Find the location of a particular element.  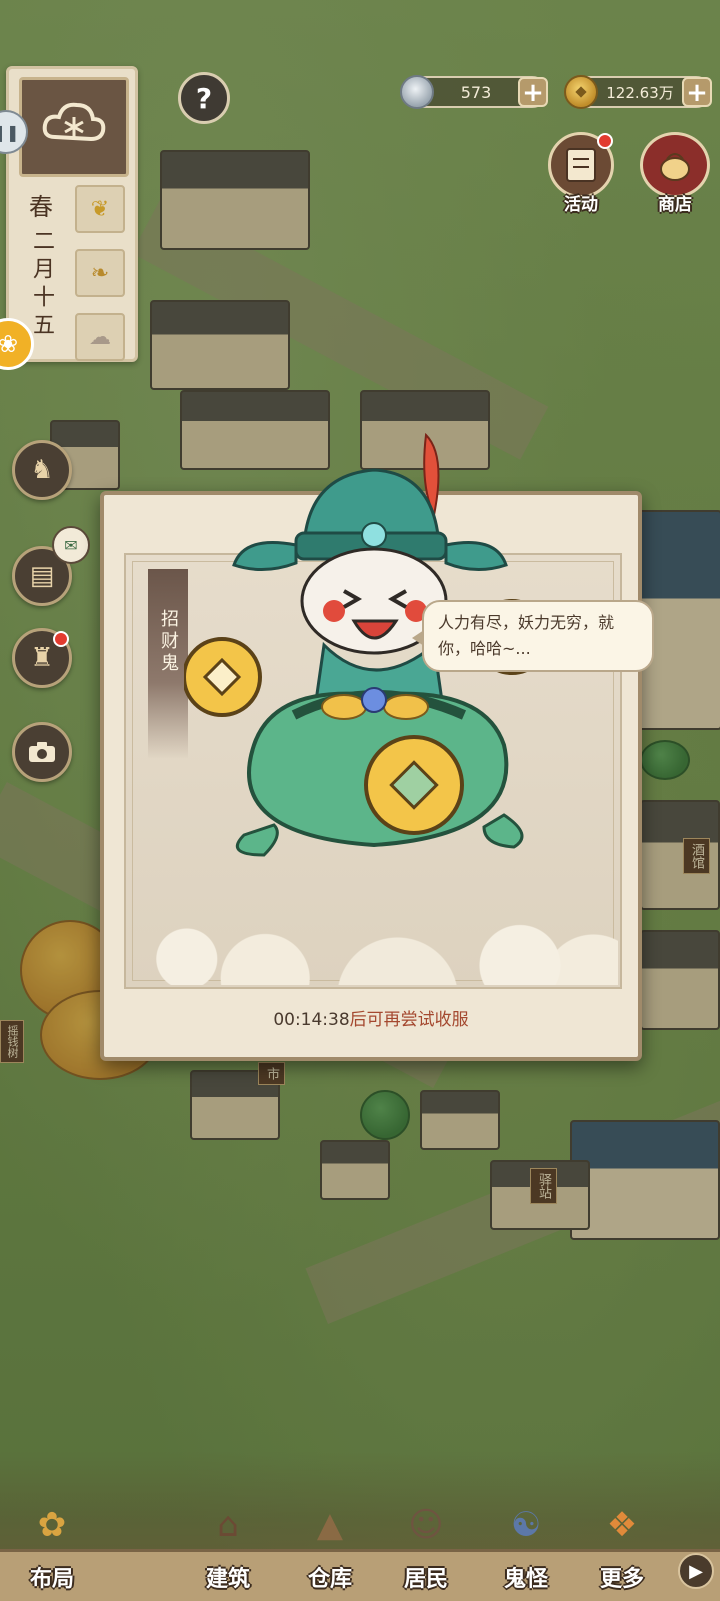

crop-slot: ❧ is located at coordinates (100, 273).